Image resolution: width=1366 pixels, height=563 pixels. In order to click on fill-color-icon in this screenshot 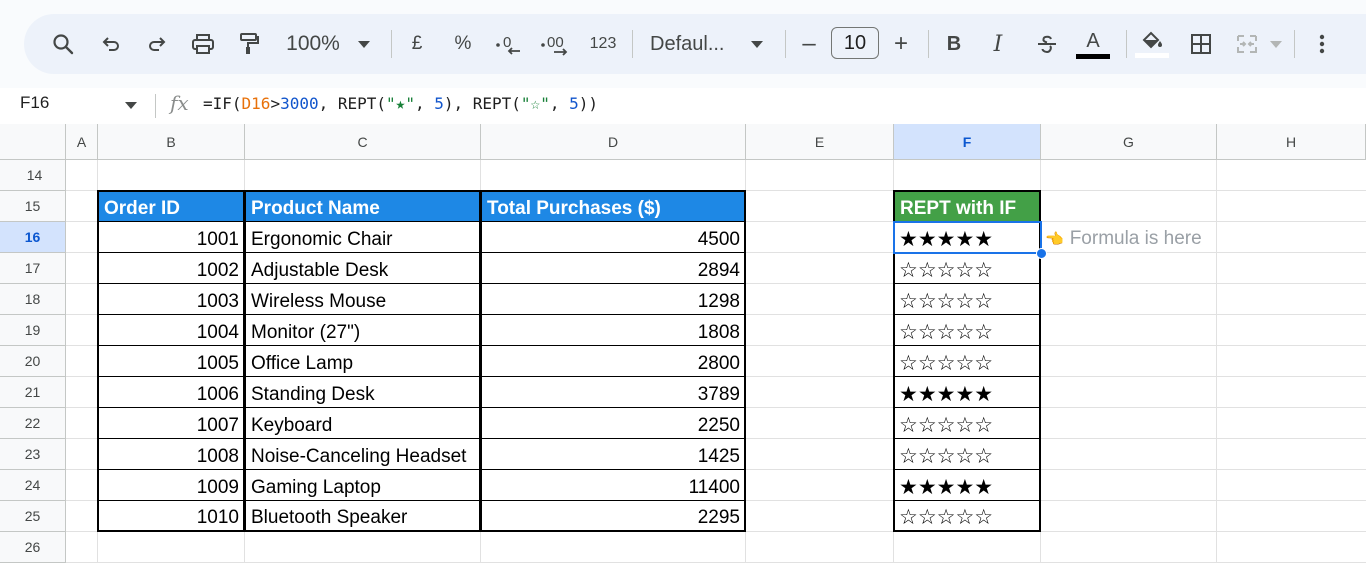, I will do `click(1152, 44)`.